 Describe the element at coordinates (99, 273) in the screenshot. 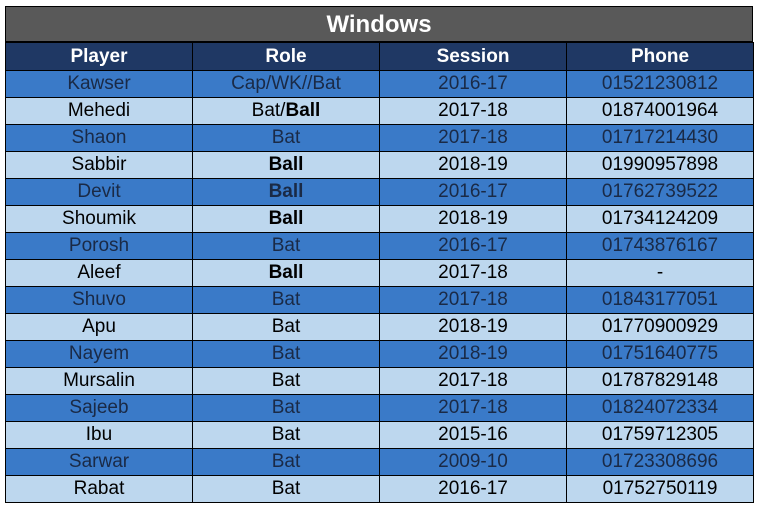

I see `cell-player: Aleef` at that location.